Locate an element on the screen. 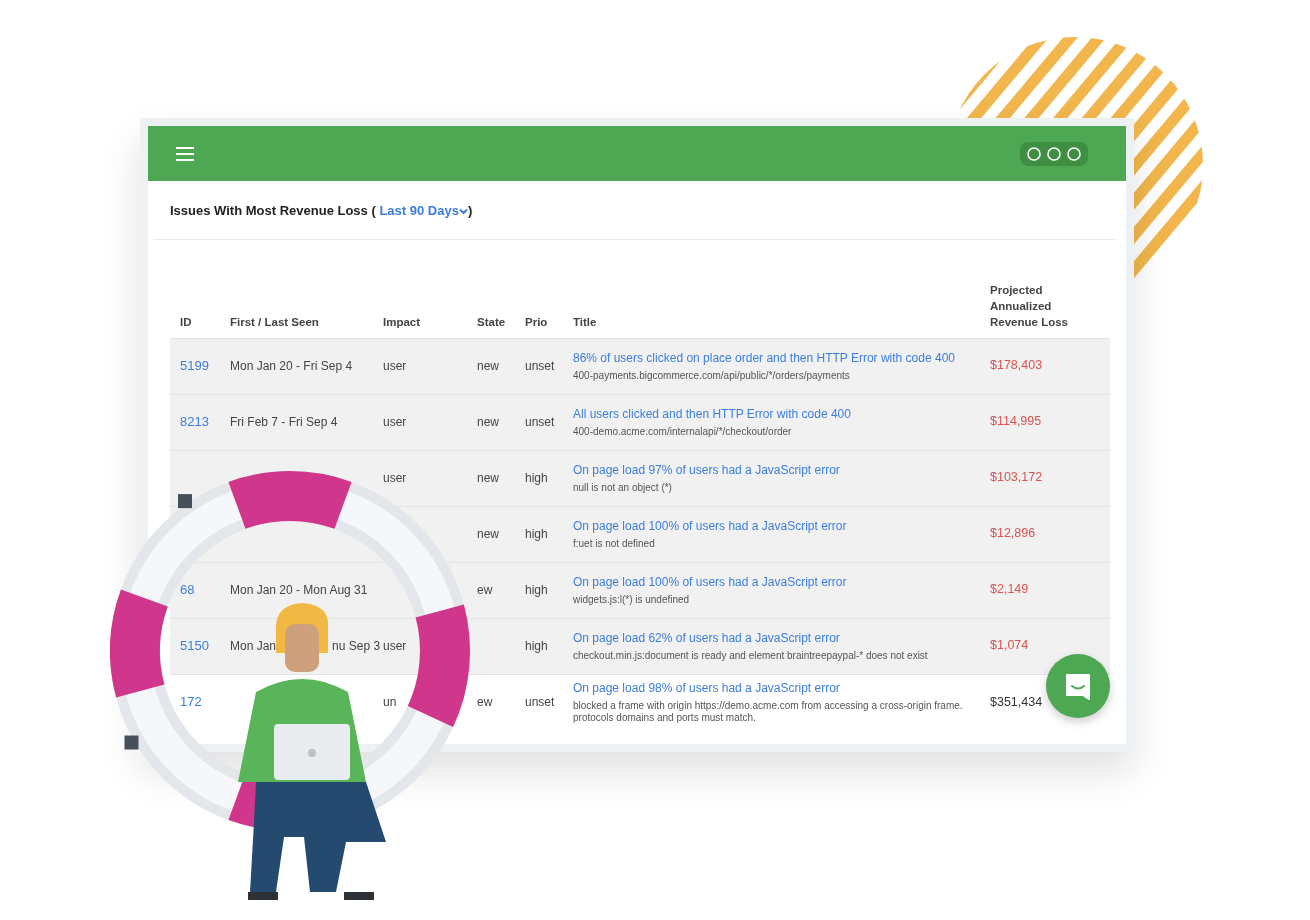 This screenshot has width=1310, height=920. menu-icon is located at coordinates (185, 153).